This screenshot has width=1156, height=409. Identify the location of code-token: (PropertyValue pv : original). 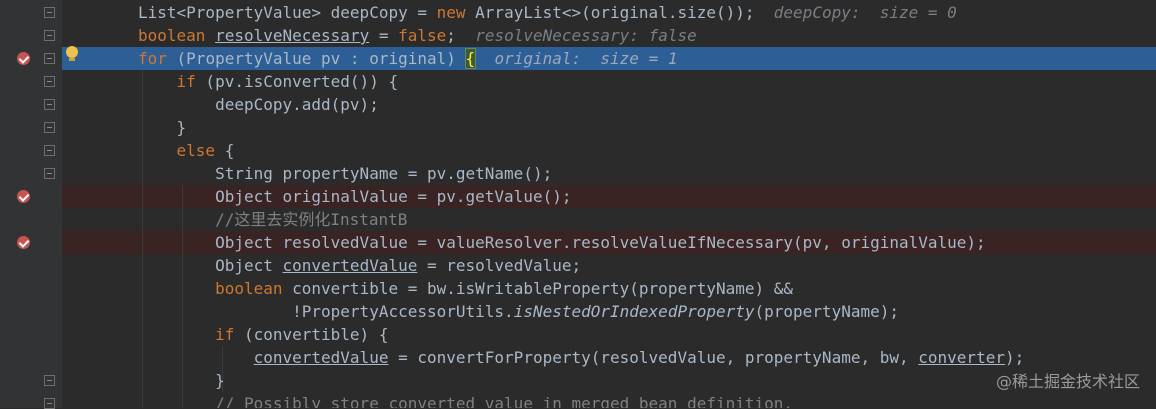
(316, 58).